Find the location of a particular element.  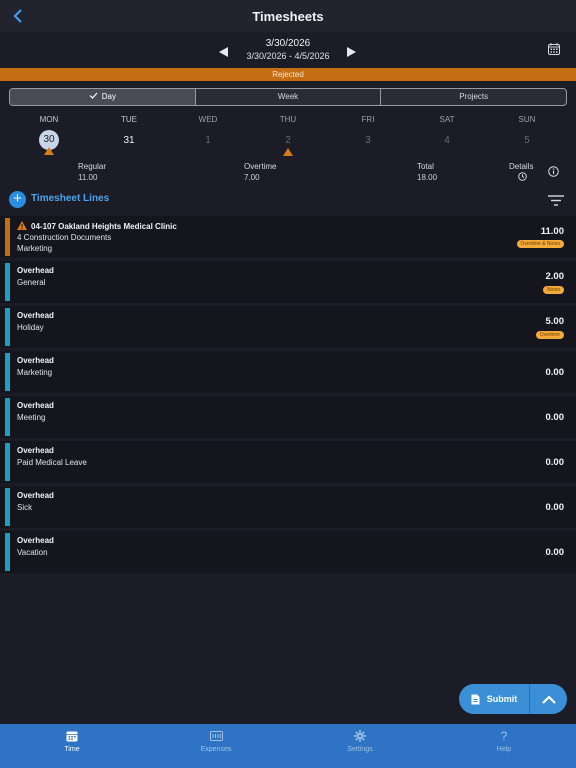

day-sunday: SUN 5 is located at coordinates (527, 131).